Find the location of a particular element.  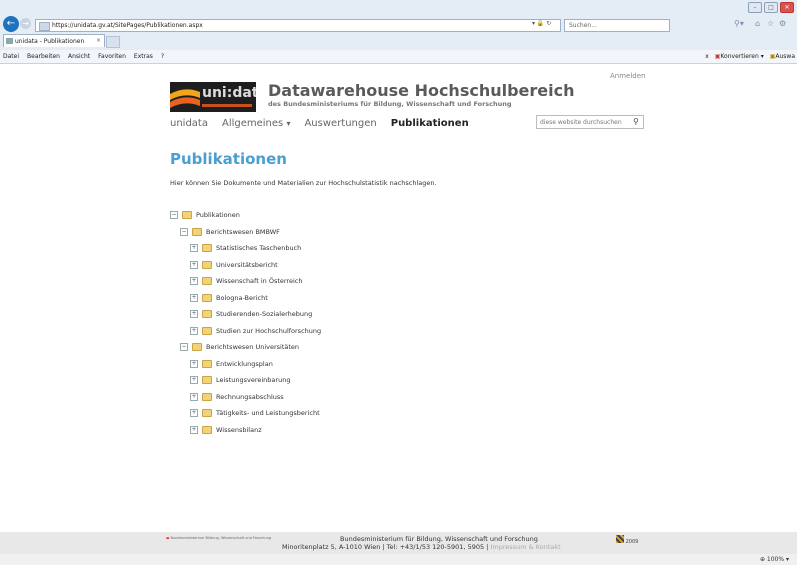

tree-item: + Tätigkeits- und Leistungsbericht is located at coordinates (255, 413).